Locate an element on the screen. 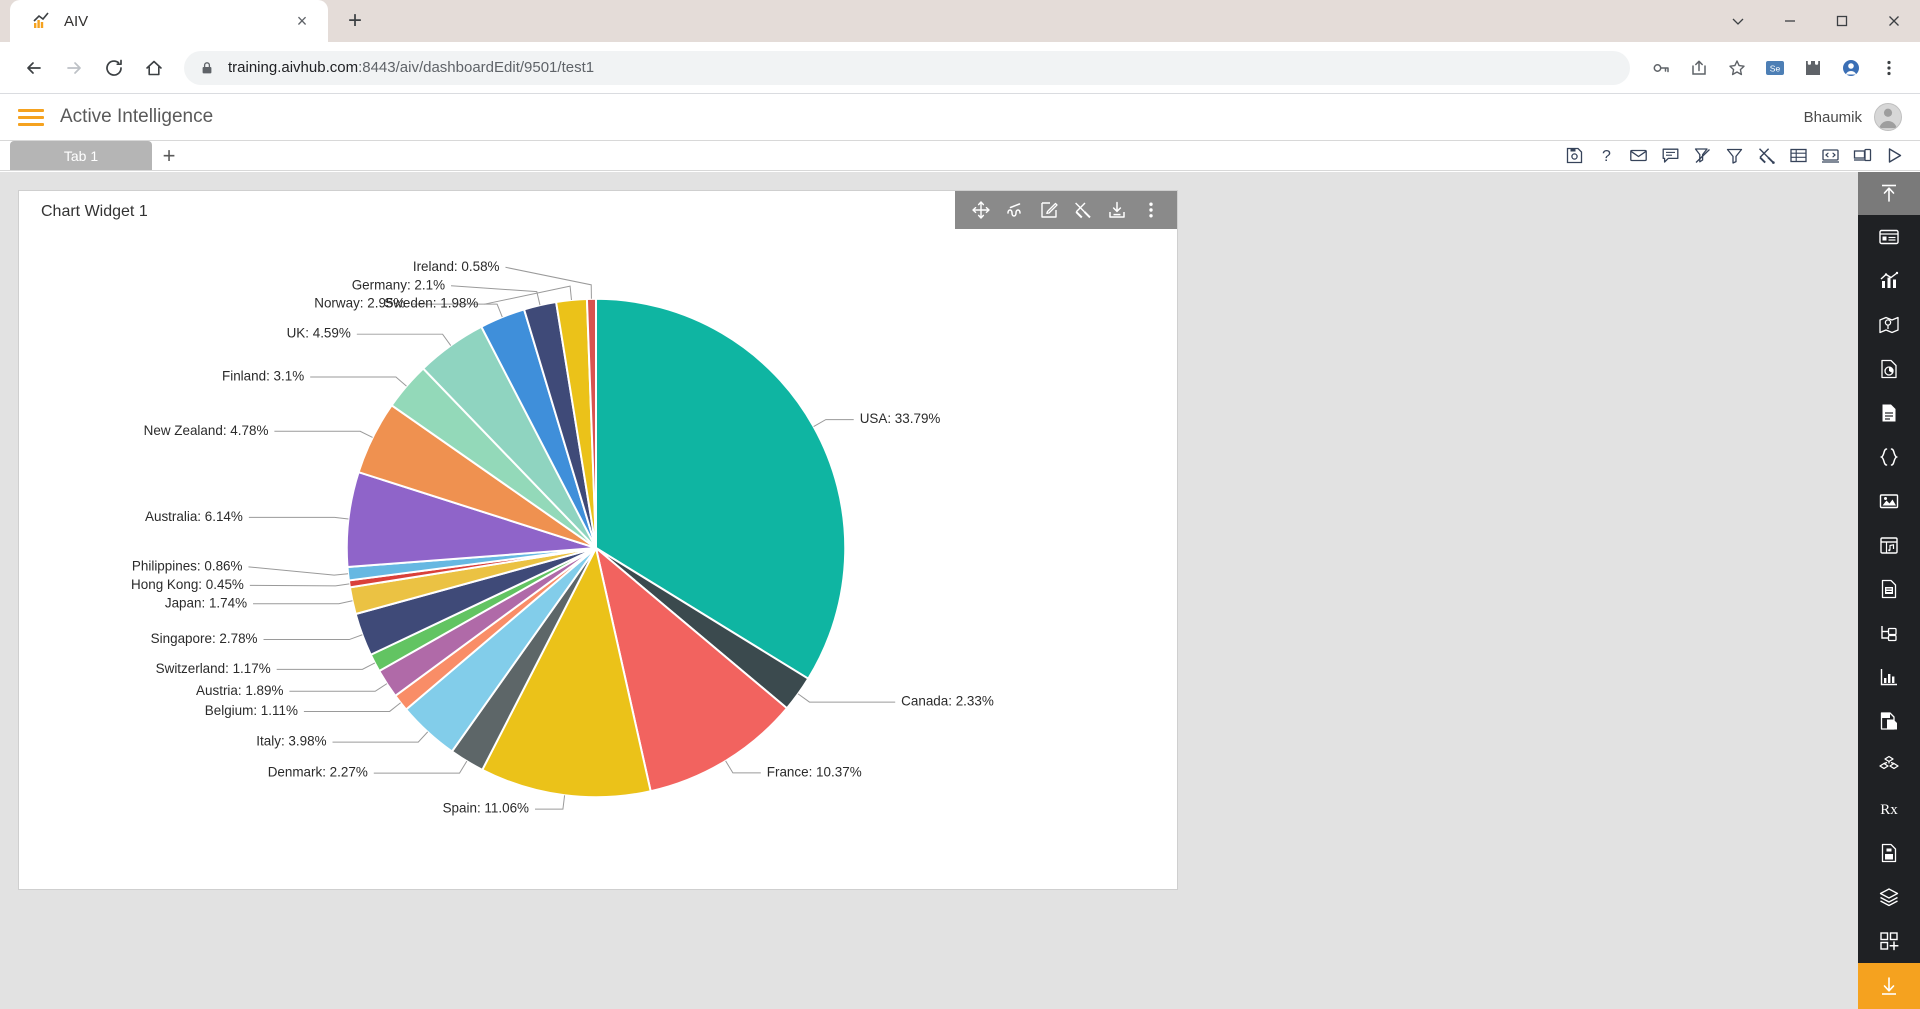 This screenshot has height=1009, width=1920. dashboard-toolbar: ? is located at coordinates (1741, 155).